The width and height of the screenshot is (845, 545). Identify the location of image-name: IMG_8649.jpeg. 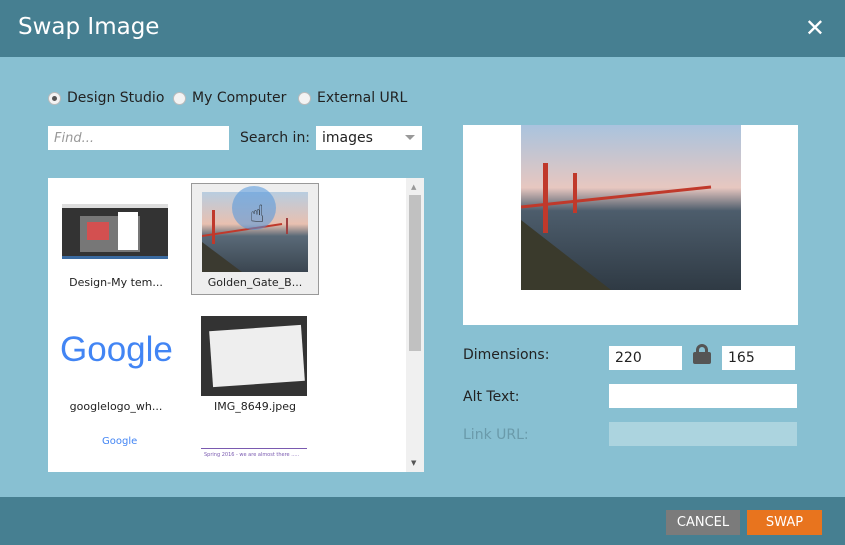
(255, 406).